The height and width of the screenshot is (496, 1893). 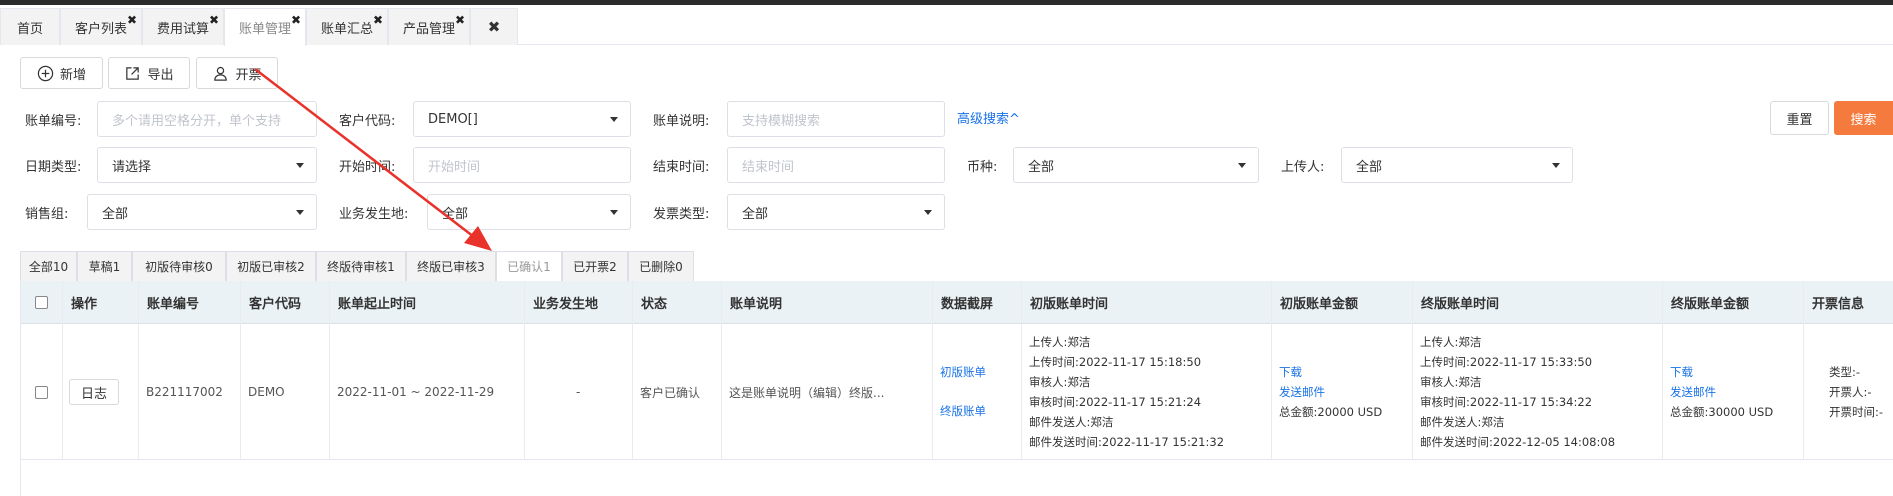 What do you see at coordinates (100, 29) in the screenshot?
I see `tab-label: 客户列表` at bounding box center [100, 29].